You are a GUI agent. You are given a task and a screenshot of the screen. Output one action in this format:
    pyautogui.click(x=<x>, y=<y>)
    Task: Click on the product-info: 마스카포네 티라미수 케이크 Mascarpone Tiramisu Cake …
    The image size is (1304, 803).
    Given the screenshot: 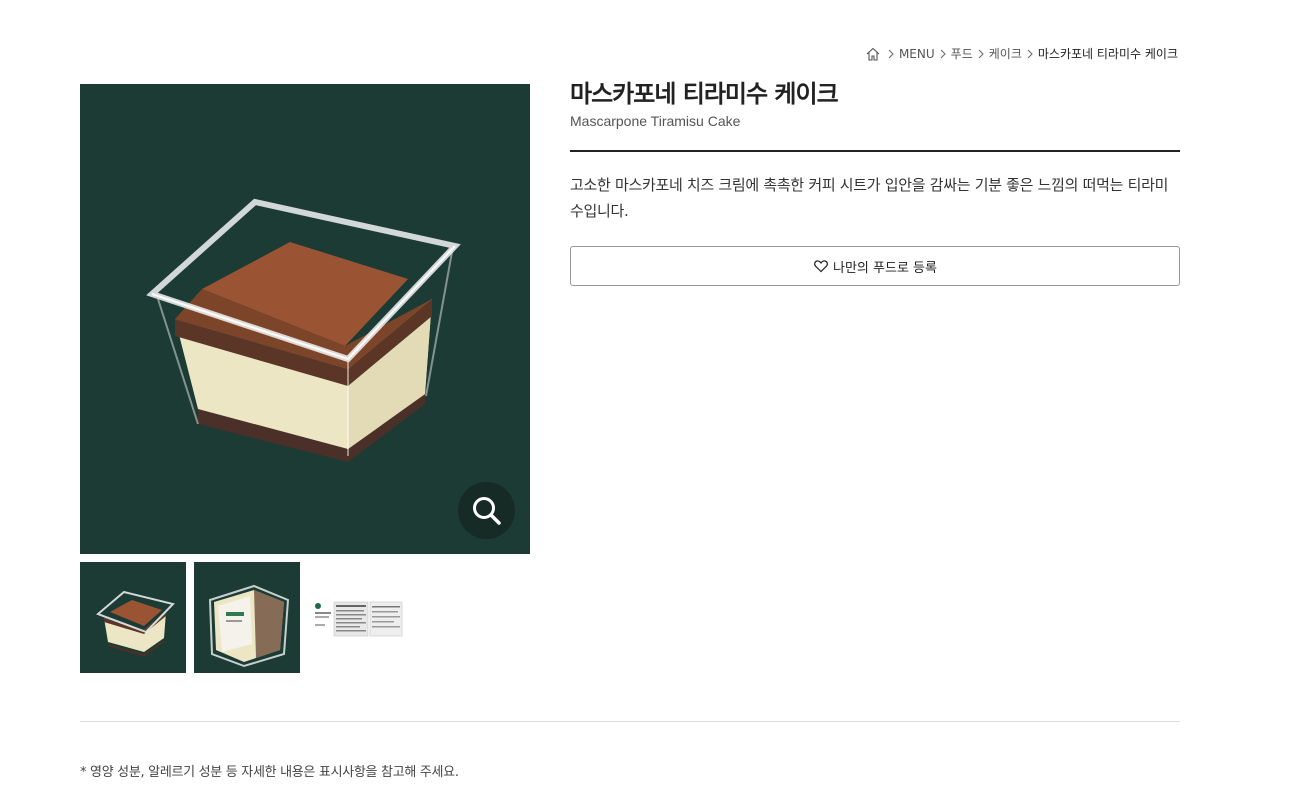 What is the action you would take?
    pyautogui.click(x=875, y=182)
    